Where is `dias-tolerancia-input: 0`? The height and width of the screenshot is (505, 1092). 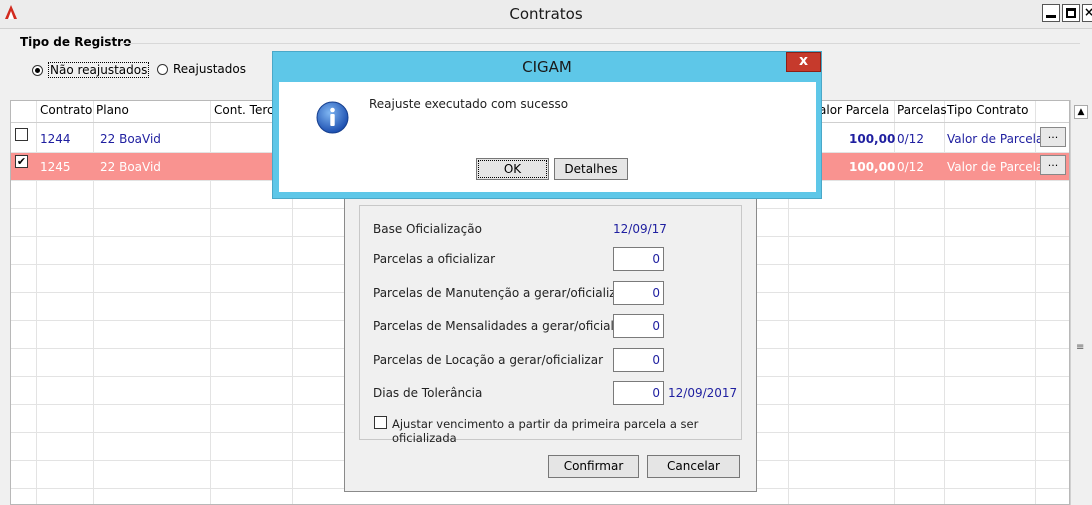 dias-tolerancia-input: 0 is located at coordinates (638, 393).